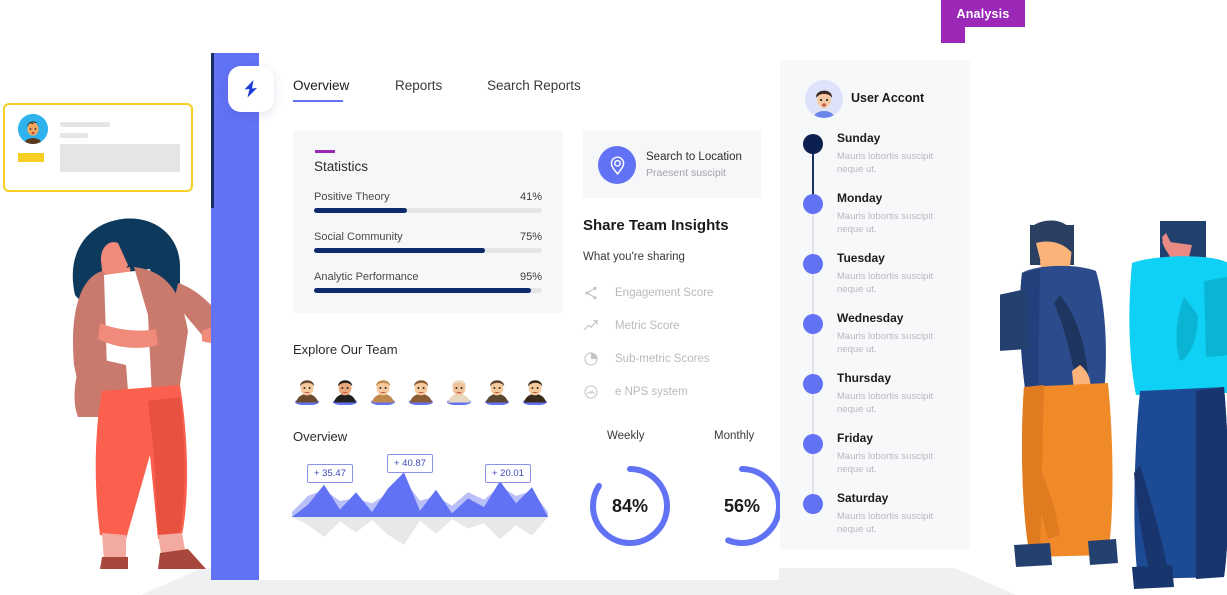 Image resolution: width=1227 pixels, height=595 pixels. What do you see at coordinates (861, 258) in the screenshot?
I see `timeline-day-label: Tuesday` at bounding box center [861, 258].